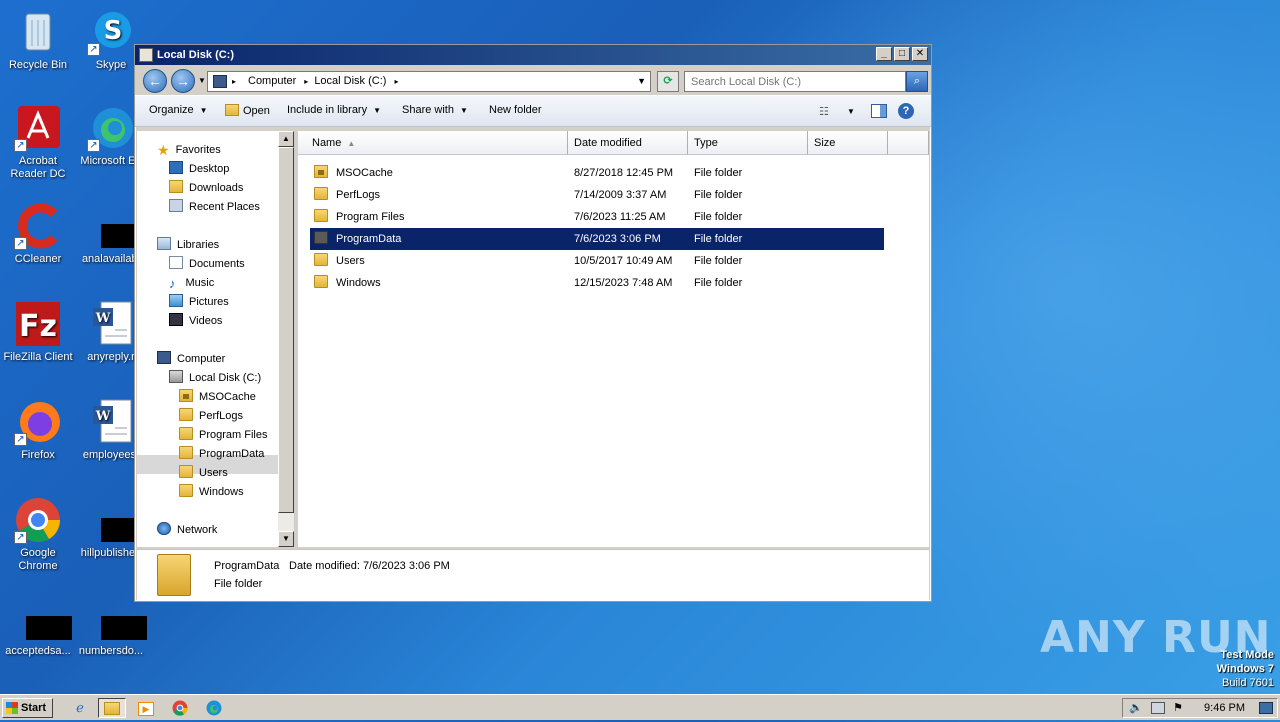  What do you see at coordinates (180, 708) in the screenshot?
I see `taskbar-chrome` at bounding box center [180, 708].